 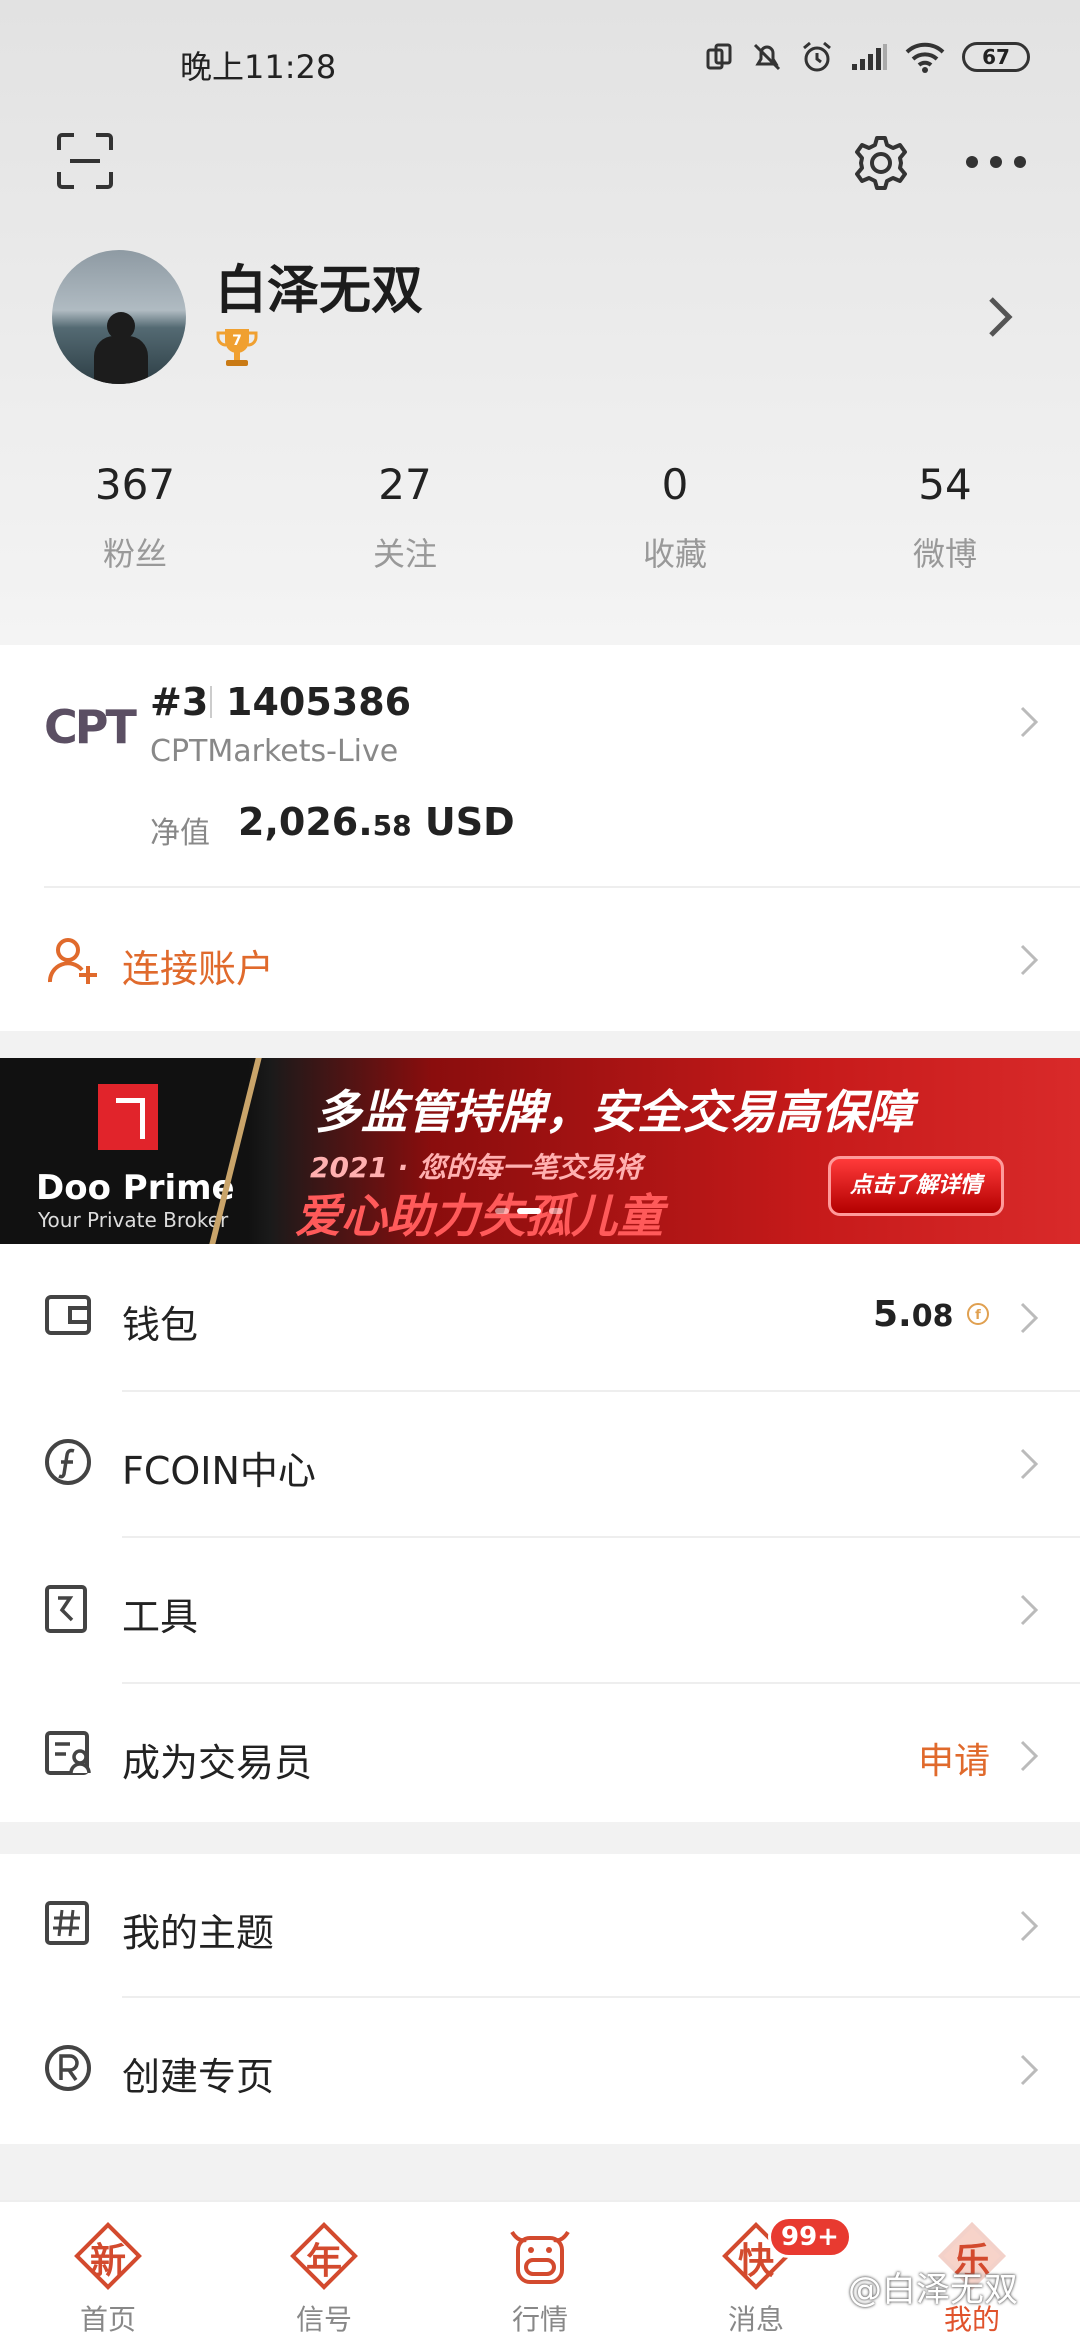 I want to click on username: 白泽无双, so click(x=319, y=285).